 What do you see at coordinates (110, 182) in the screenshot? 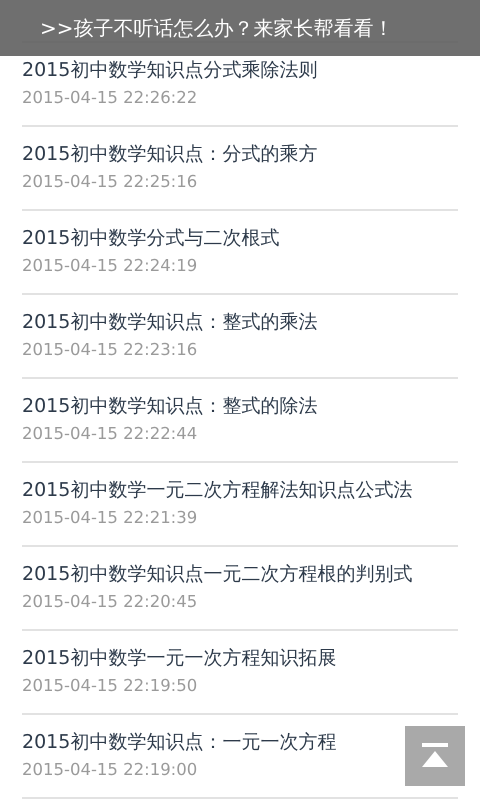
I see `article-date: 2015-04-15 22:25:16` at bounding box center [110, 182].